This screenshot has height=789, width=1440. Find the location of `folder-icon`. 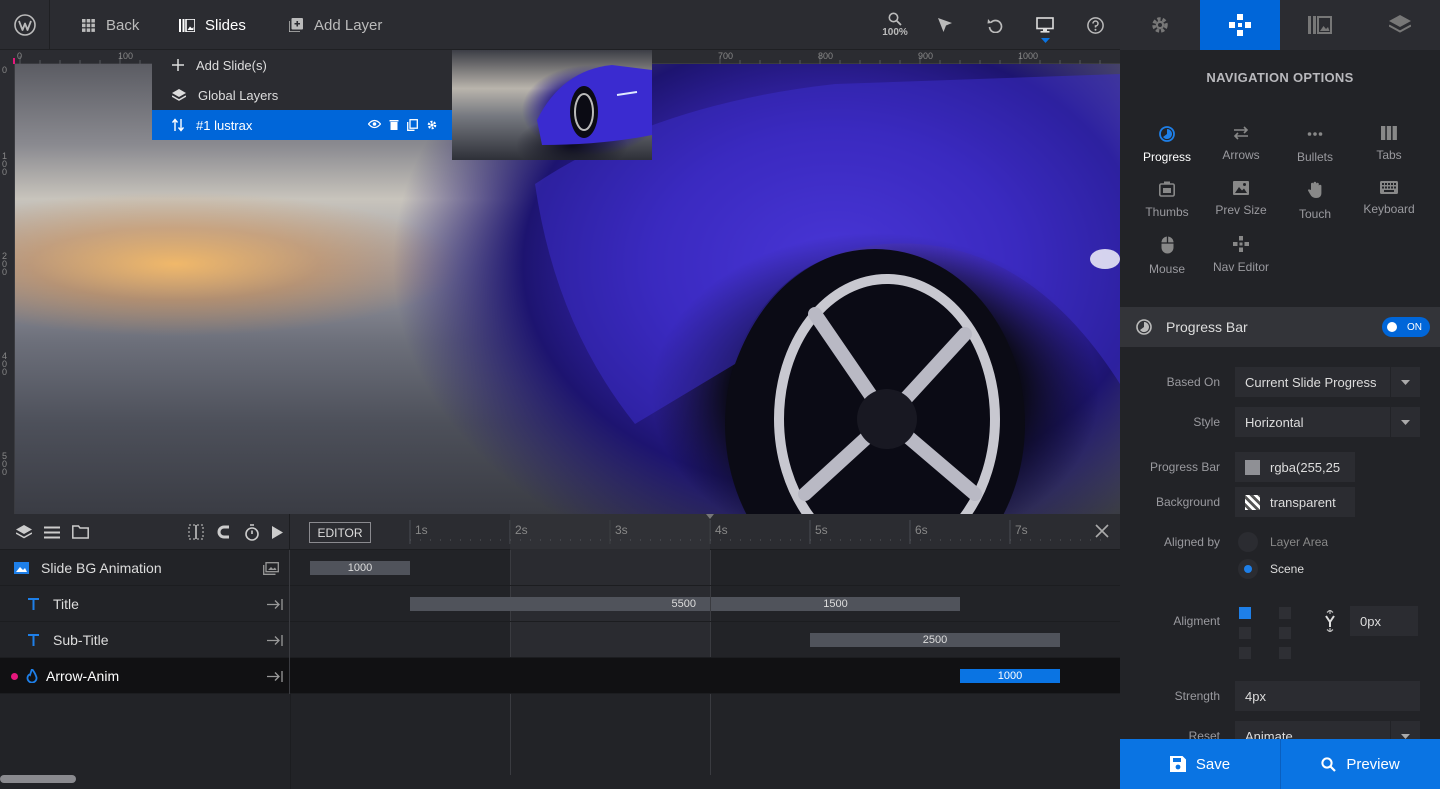

folder-icon is located at coordinates (80, 532).